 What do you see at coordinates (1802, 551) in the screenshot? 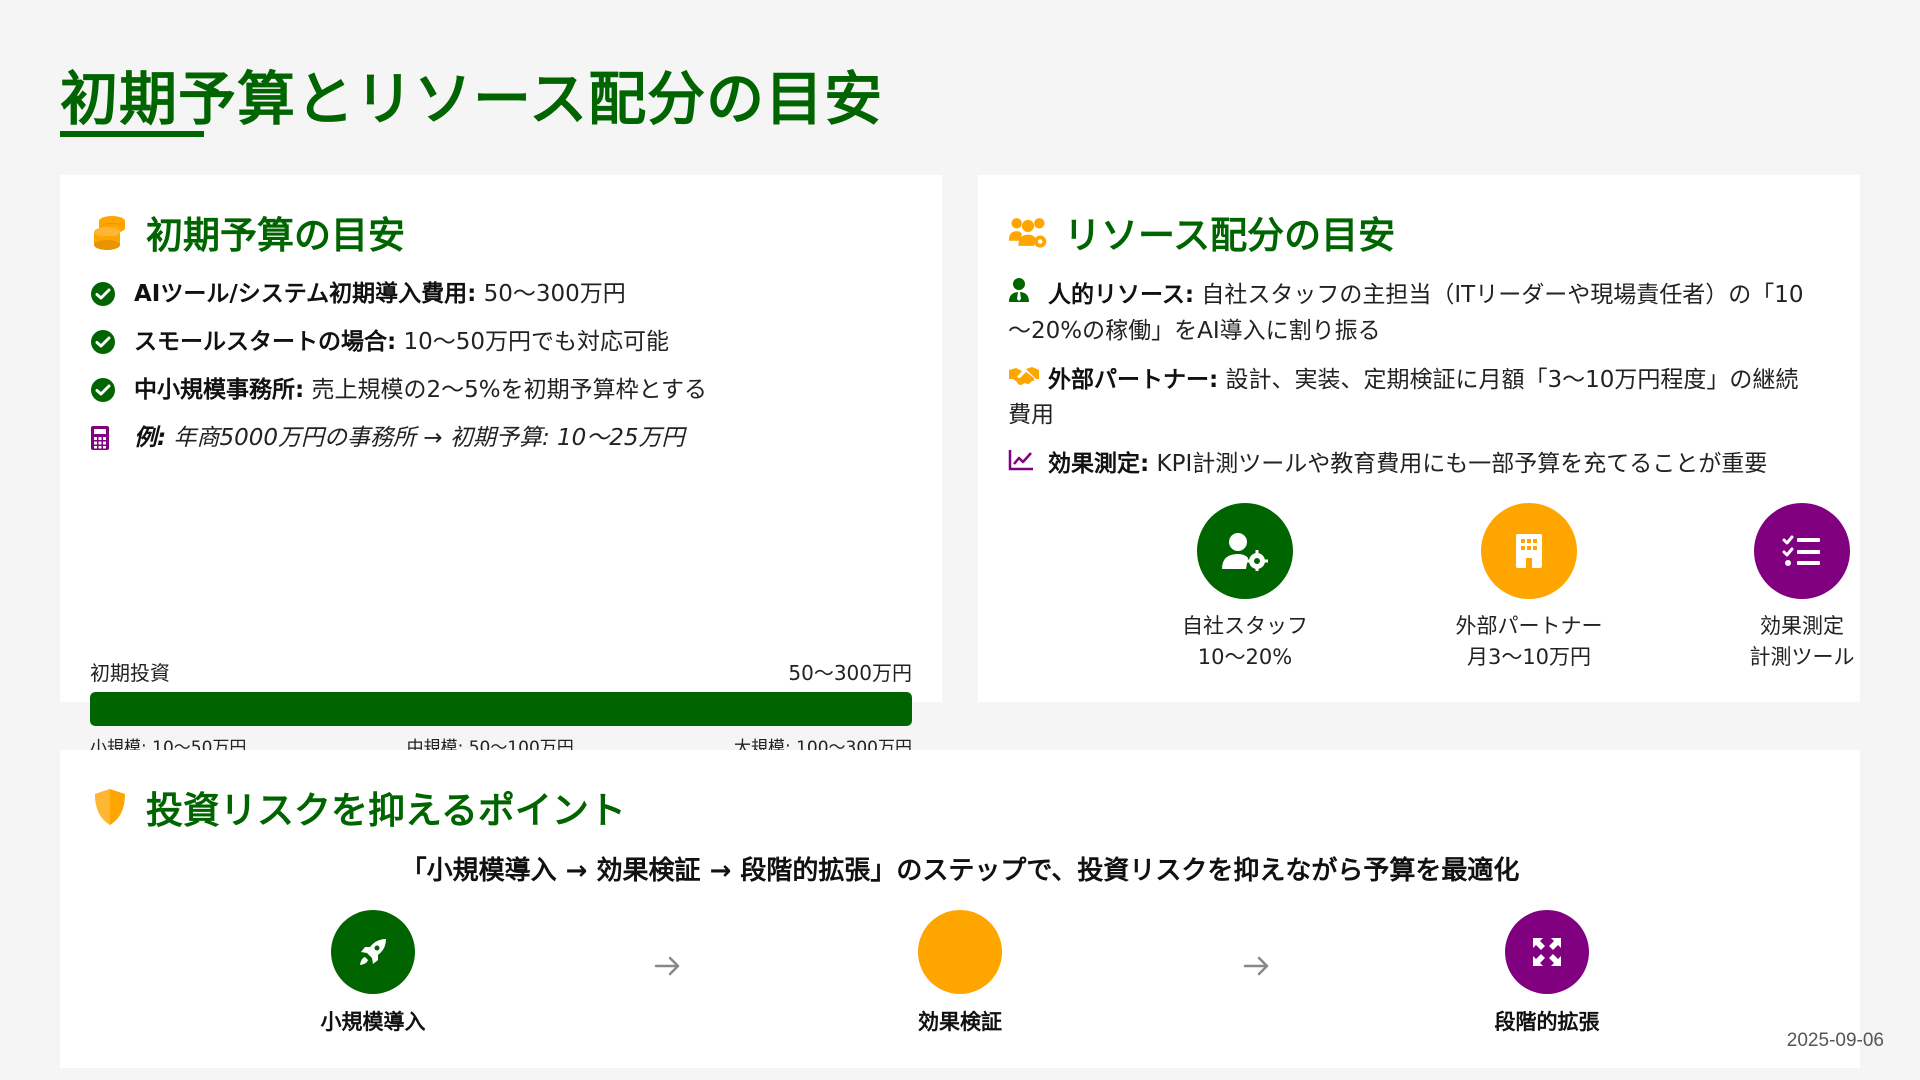
I see `list-check-icon` at bounding box center [1802, 551].